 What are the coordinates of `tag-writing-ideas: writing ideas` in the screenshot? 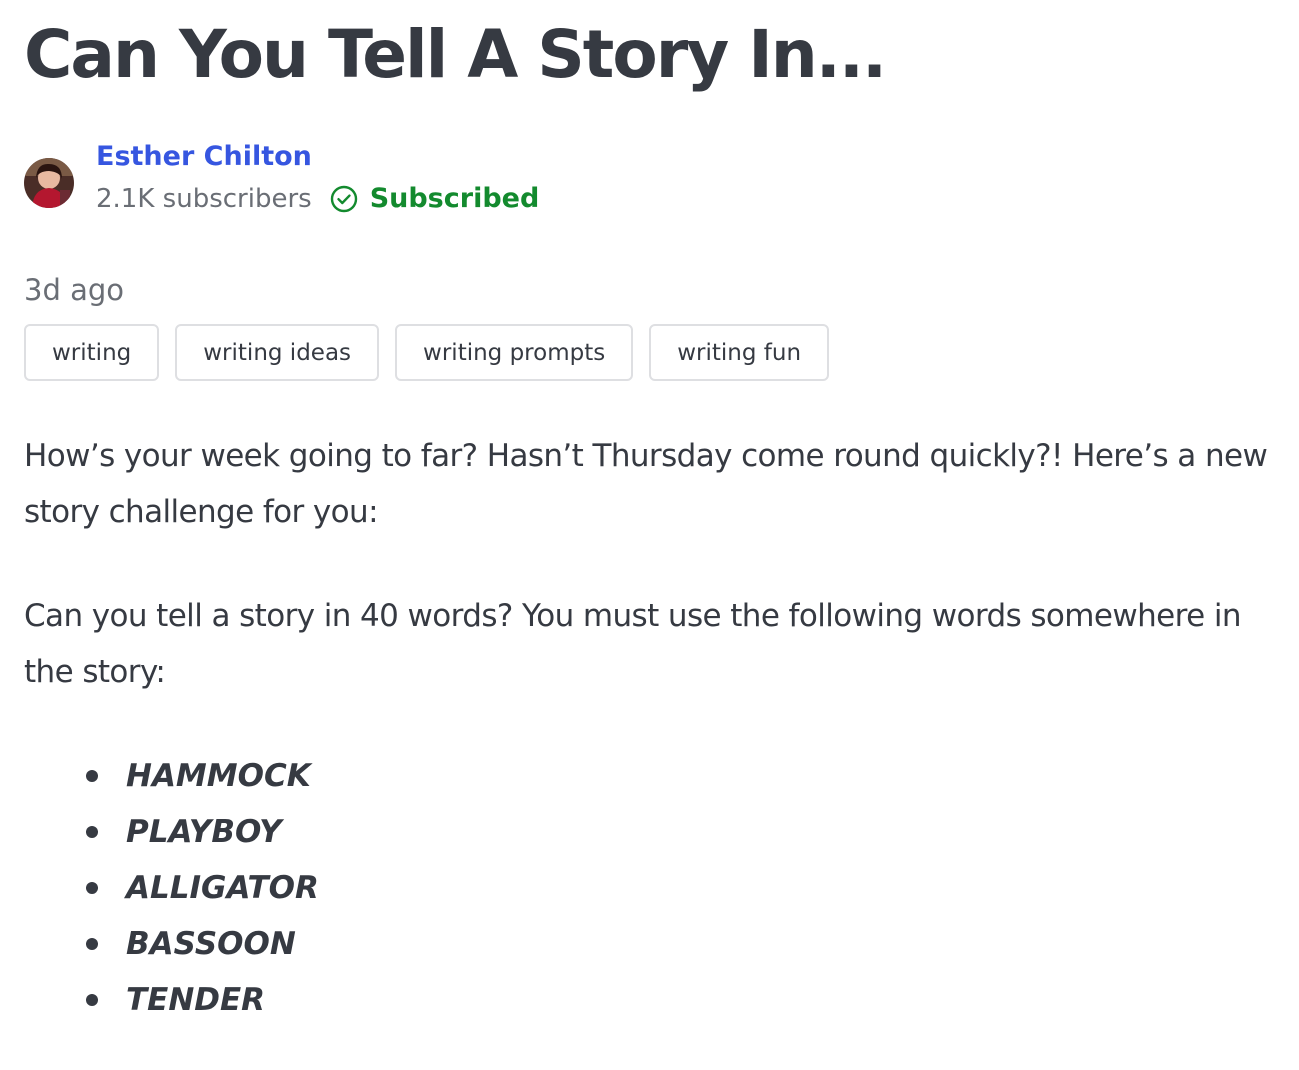 It's located at (277, 352).